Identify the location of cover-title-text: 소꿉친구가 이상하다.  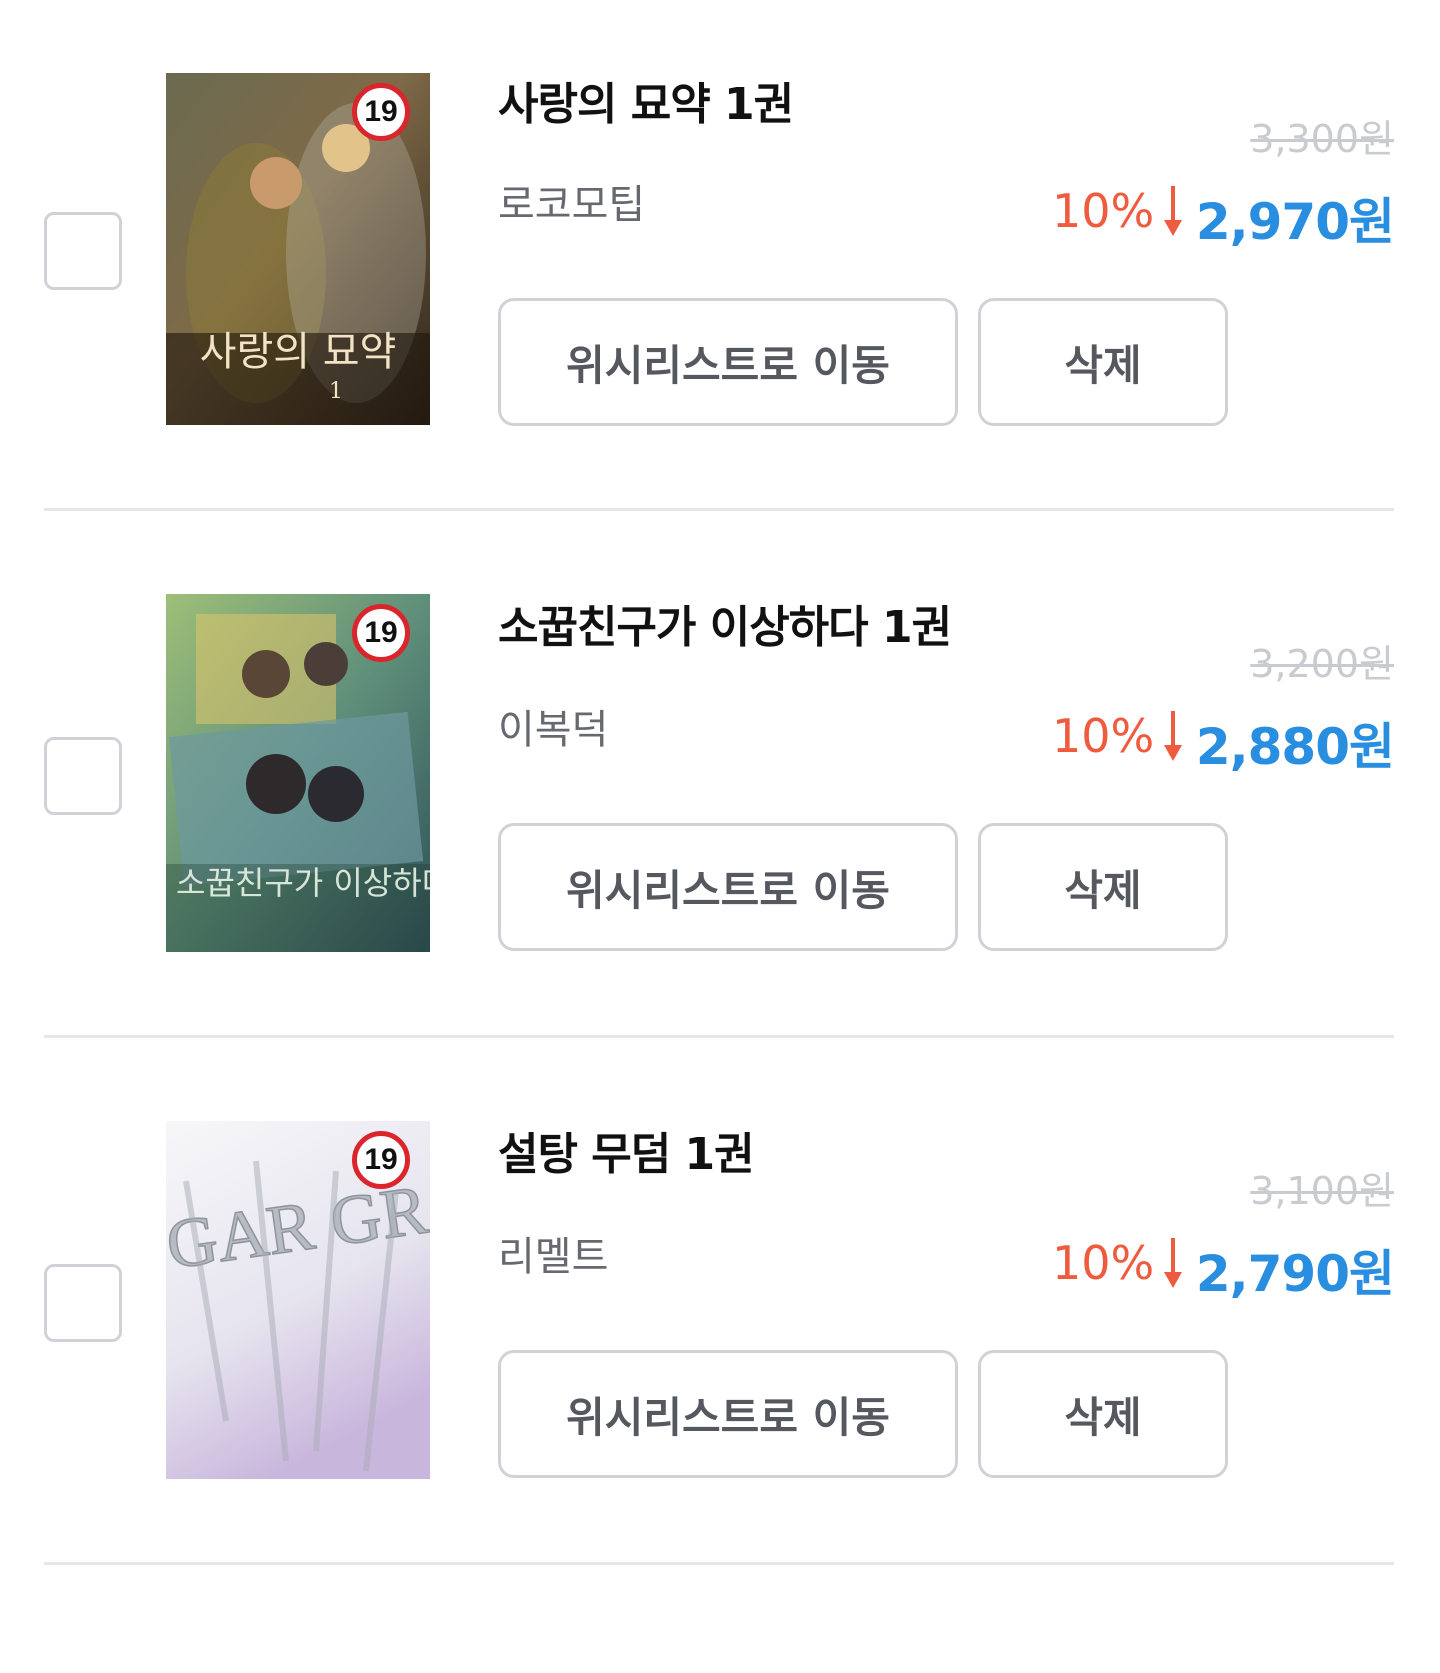
(303, 883).